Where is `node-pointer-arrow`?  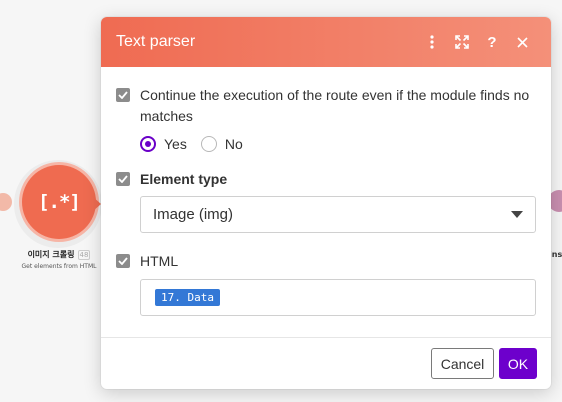 node-pointer-arrow is located at coordinates (96, 204).